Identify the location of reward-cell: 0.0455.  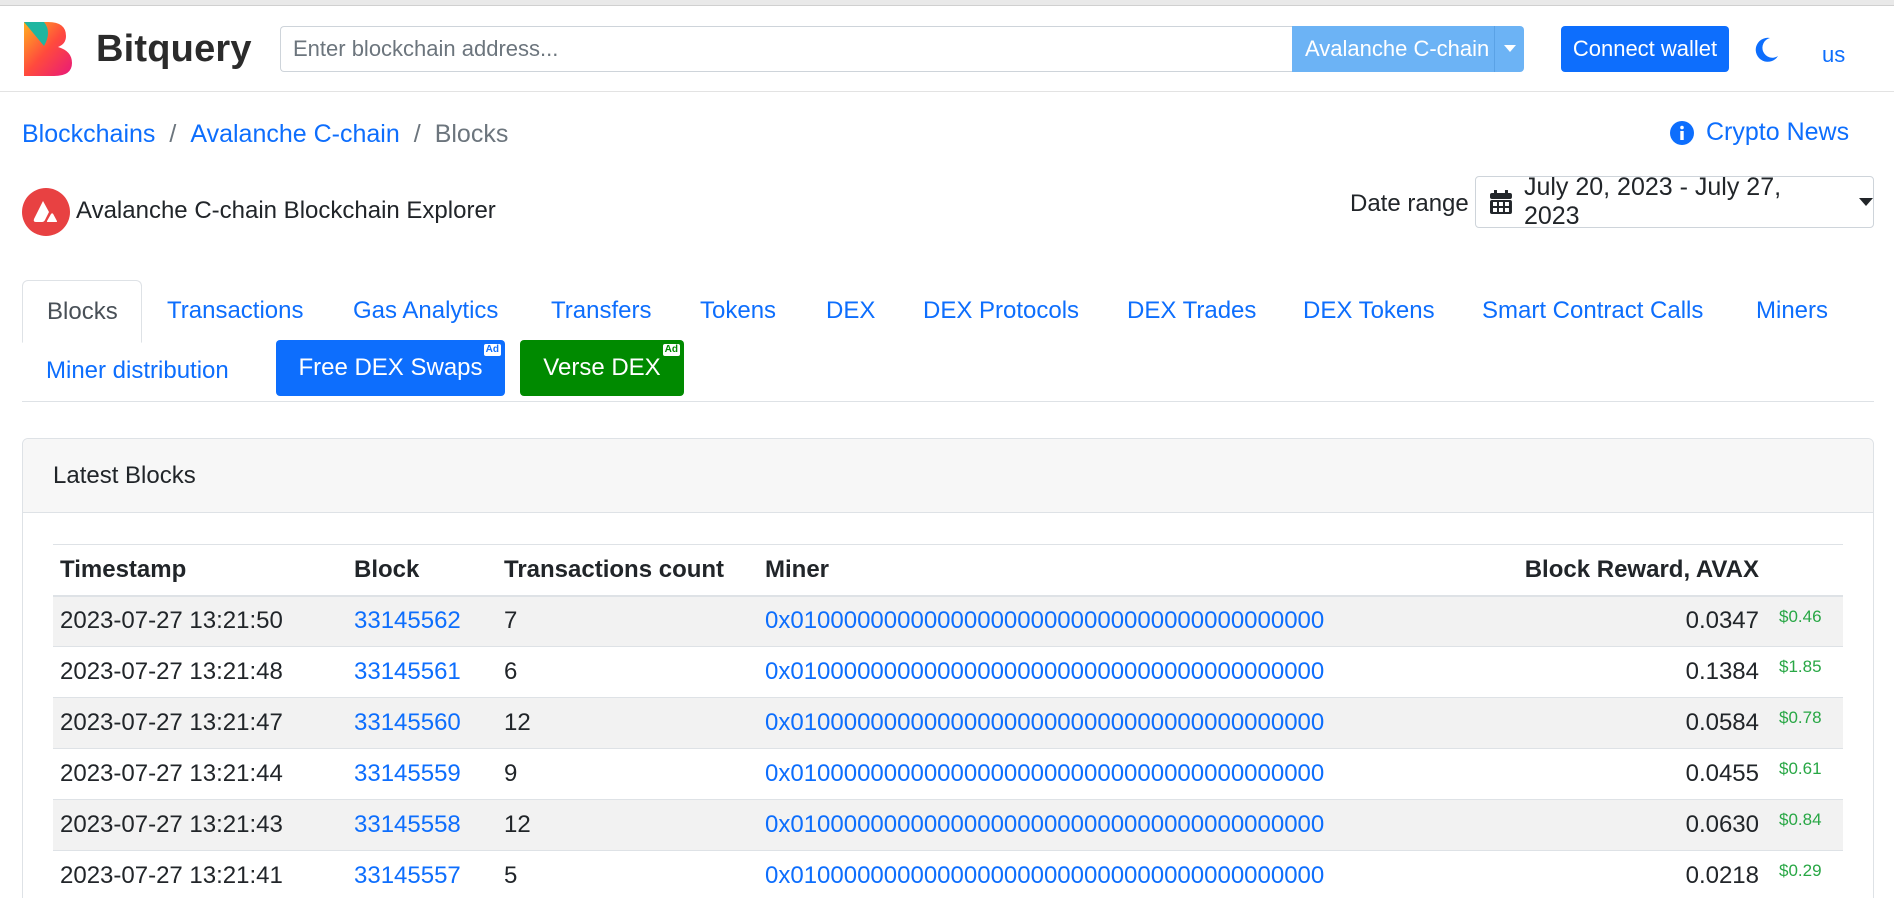
(1636, 774).